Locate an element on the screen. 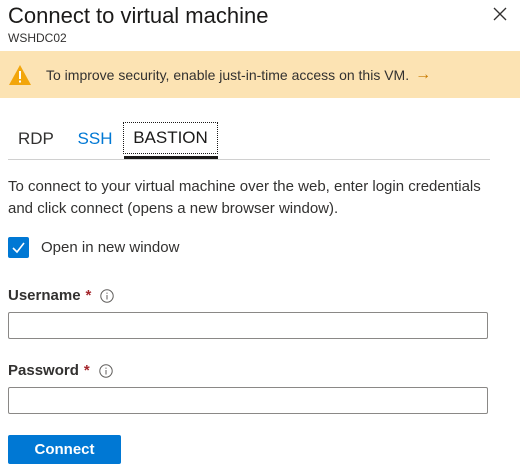 This screenshot has width=520, height=473. username-label-text: Username is located at coordinates (44, 295).